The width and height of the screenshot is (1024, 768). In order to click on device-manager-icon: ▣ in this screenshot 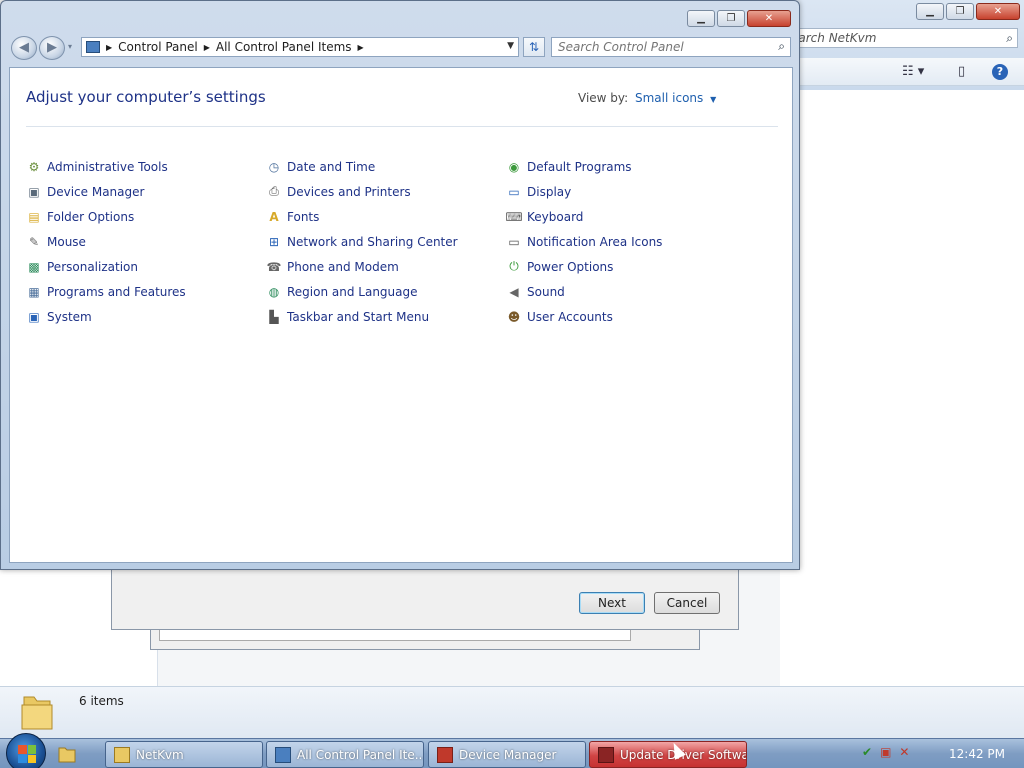, I will do `click(34, 191)`.